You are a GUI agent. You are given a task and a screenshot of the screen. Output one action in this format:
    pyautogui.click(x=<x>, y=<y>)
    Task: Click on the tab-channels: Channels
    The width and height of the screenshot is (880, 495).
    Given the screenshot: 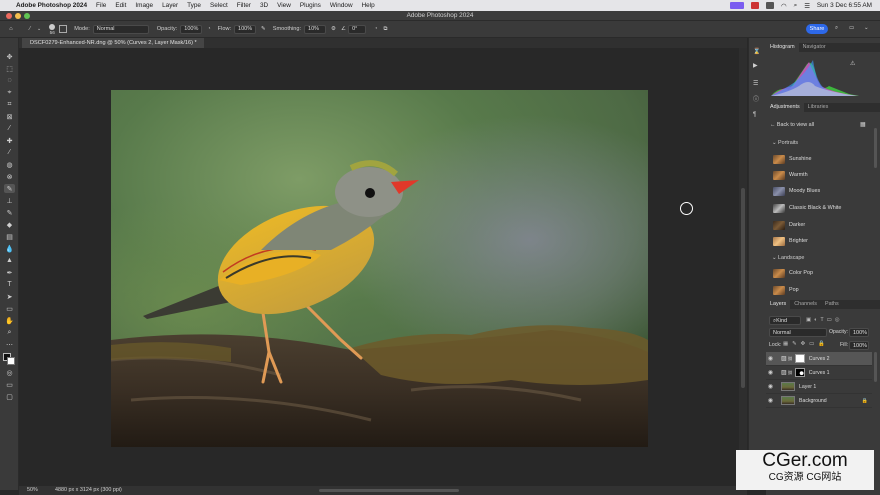 What is the action you would take?
    pyautogui.click(x=805, y=304)
    